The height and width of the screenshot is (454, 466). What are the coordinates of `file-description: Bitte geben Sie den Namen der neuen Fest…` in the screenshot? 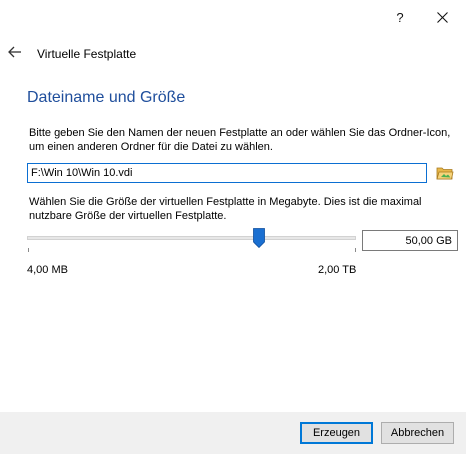 It's located at (240, 140).